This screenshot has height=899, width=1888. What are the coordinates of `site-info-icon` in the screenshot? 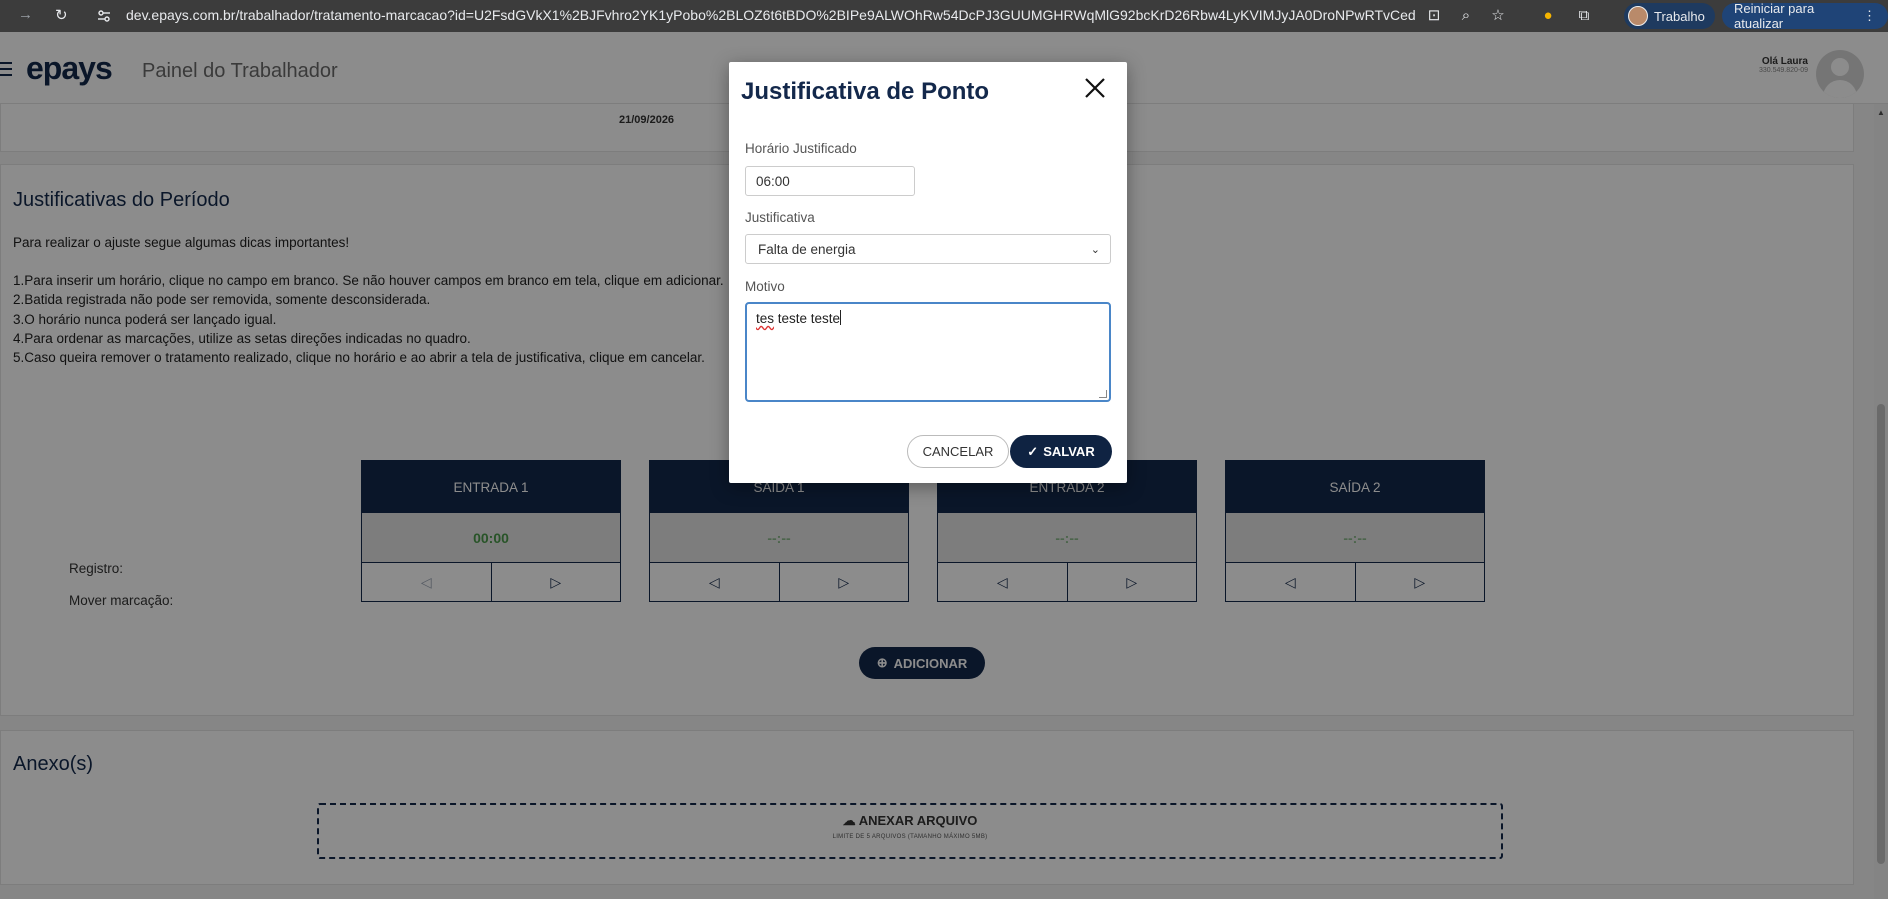 It's located at (104, 16).